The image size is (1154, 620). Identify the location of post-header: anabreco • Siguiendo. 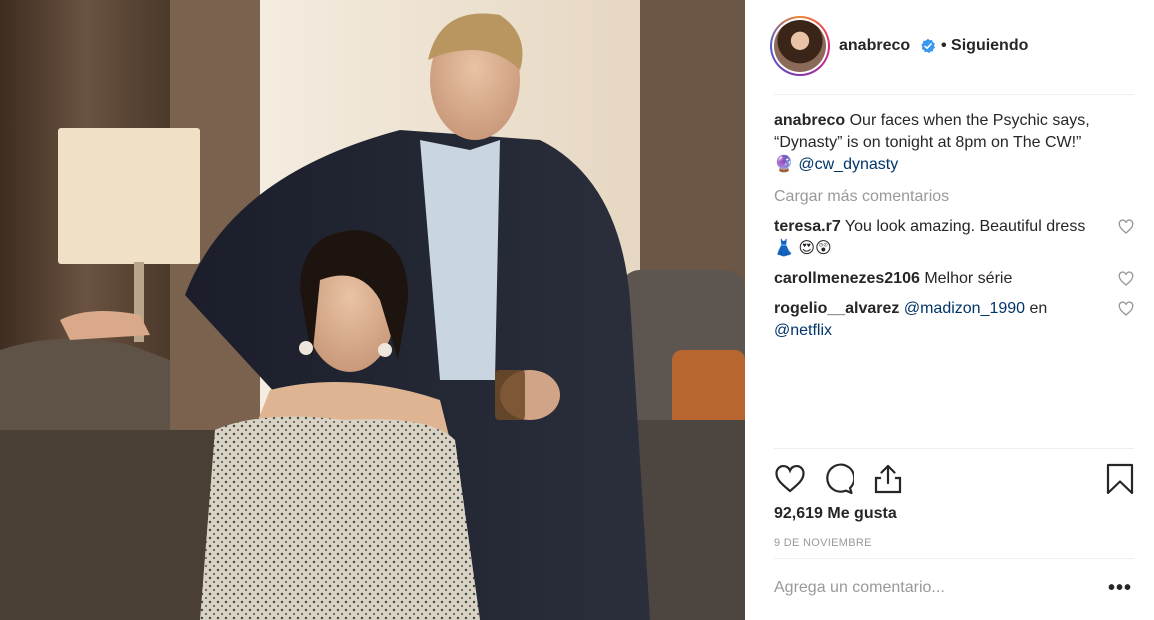
(949, 47).